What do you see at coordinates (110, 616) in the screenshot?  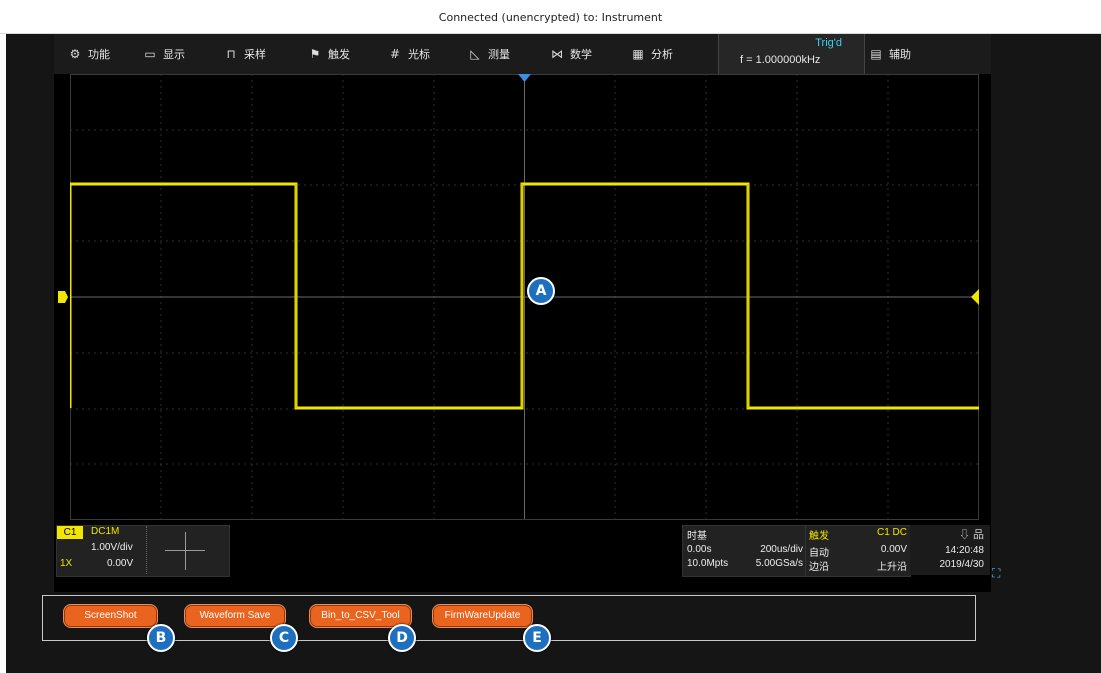 I see `screenshot-button: ScreenShot` at bounding box center [110, 616].